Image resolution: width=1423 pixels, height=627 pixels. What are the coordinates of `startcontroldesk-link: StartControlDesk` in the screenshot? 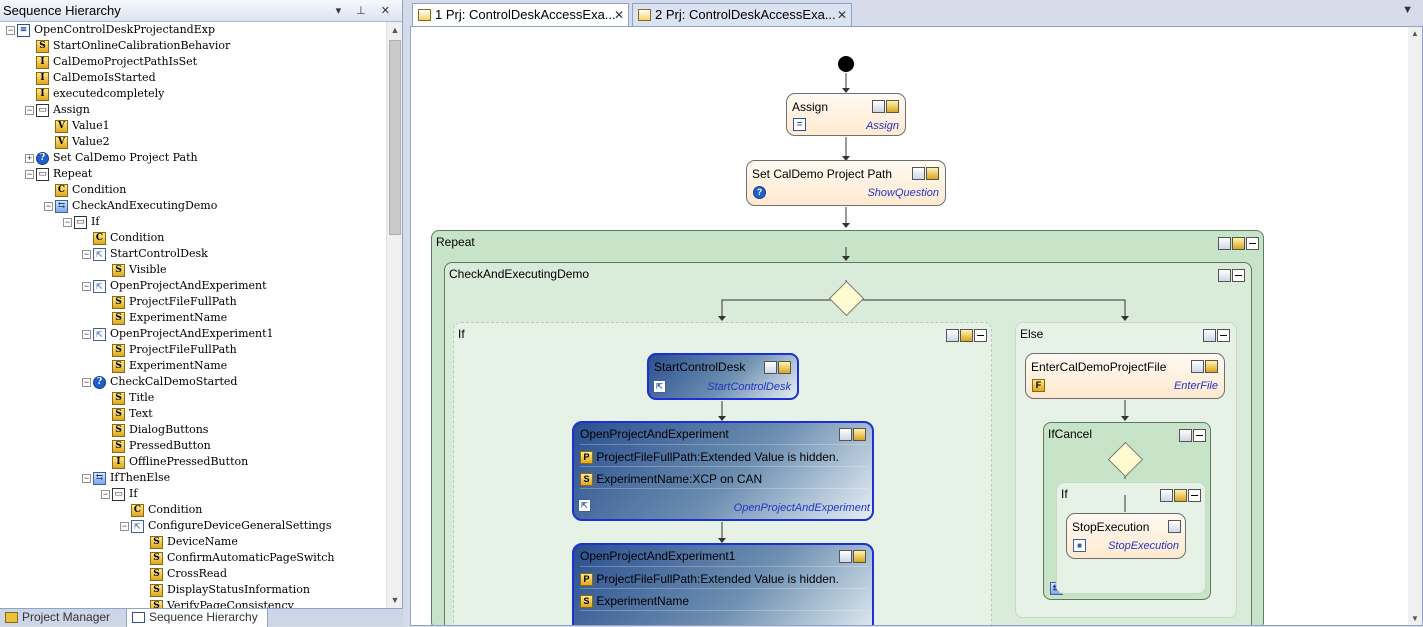 It's located at (749, 387).